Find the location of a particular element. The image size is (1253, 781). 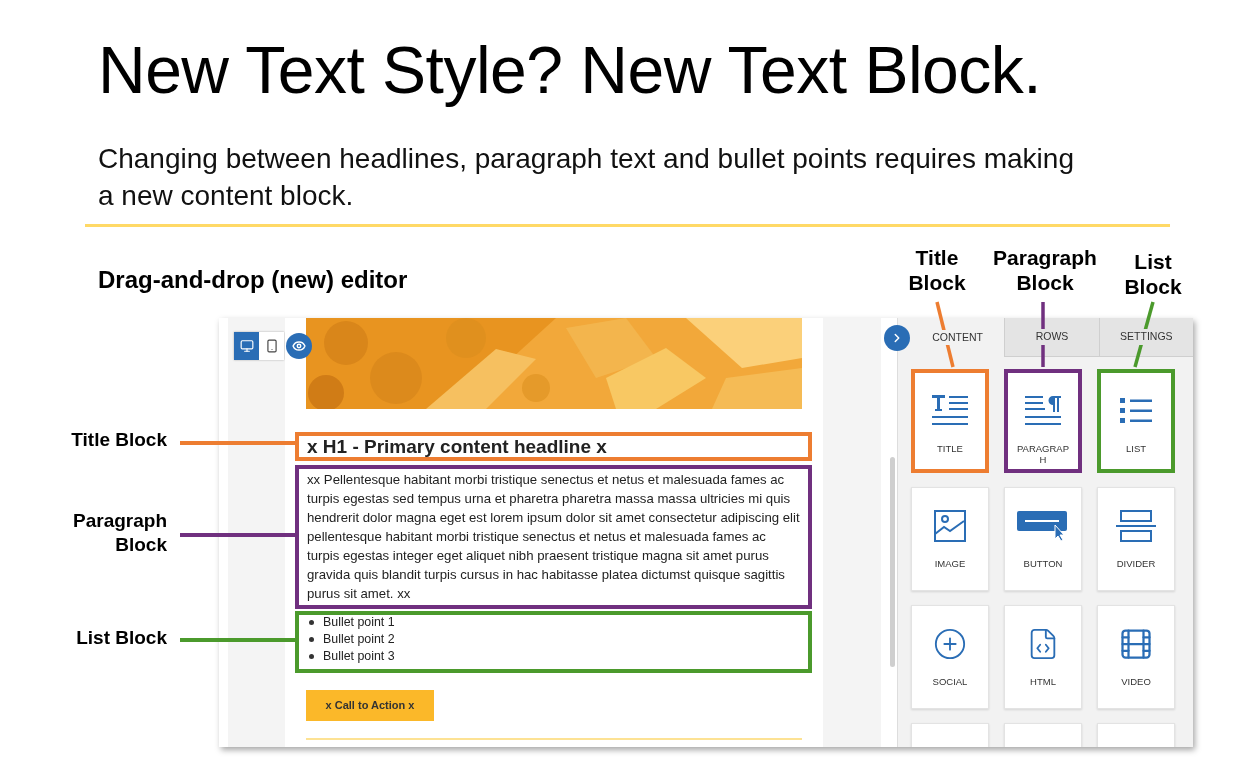

paragraph-text-icon is located at coordinates (1043, 411).